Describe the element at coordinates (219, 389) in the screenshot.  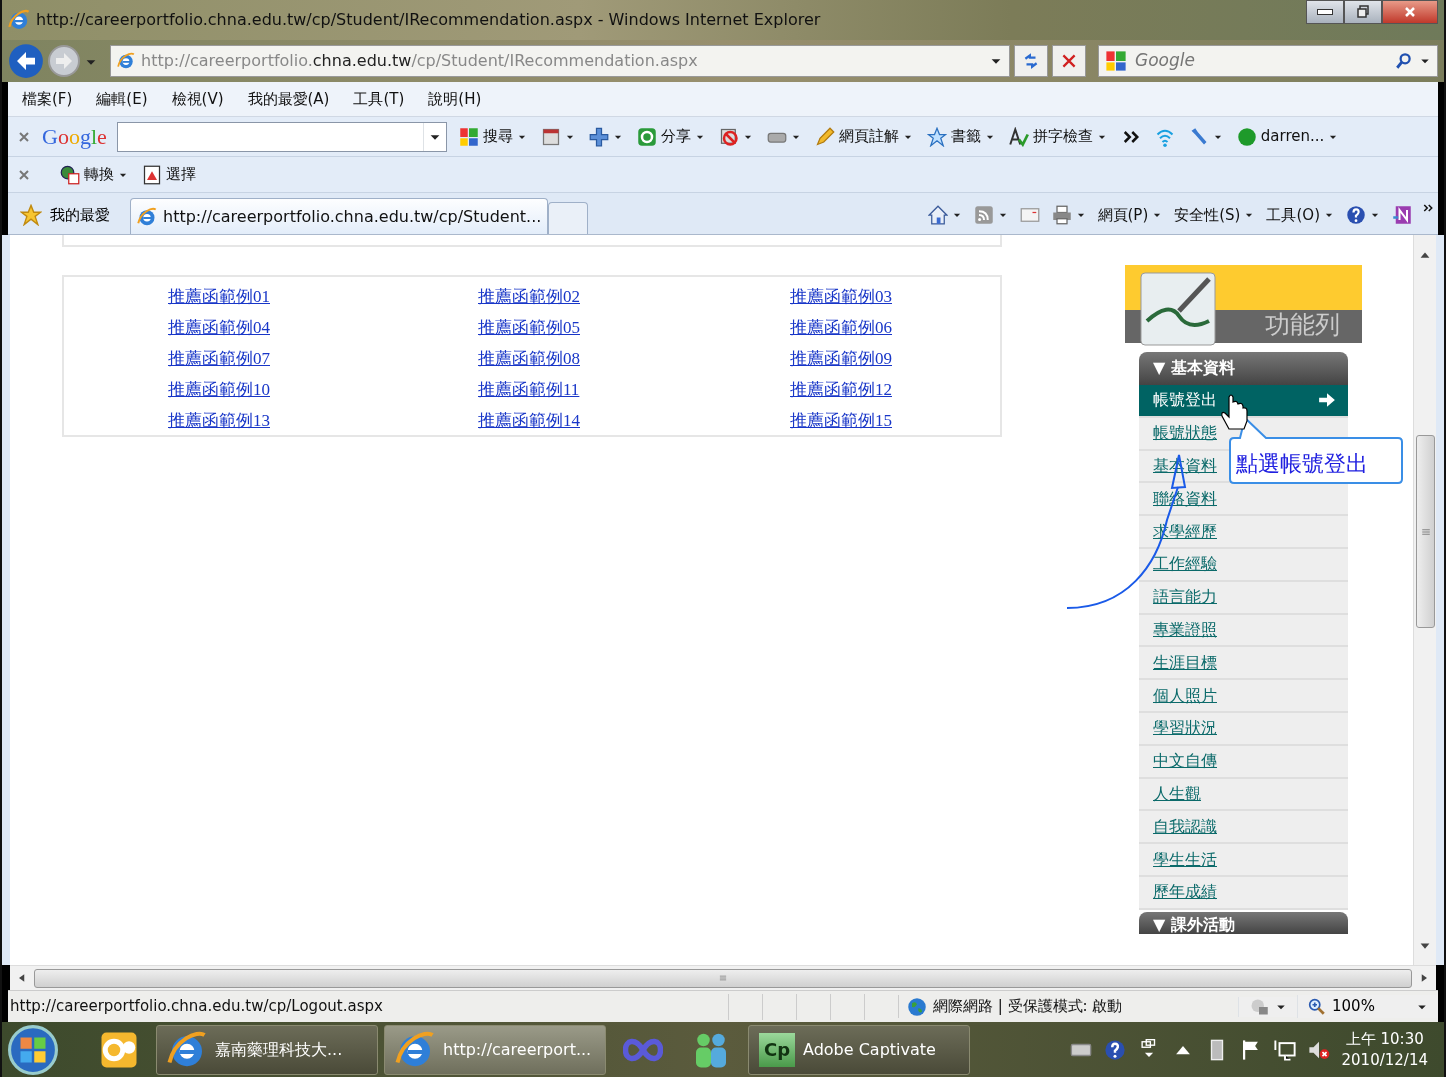
I see `link: 推薦函範例10` at that location.